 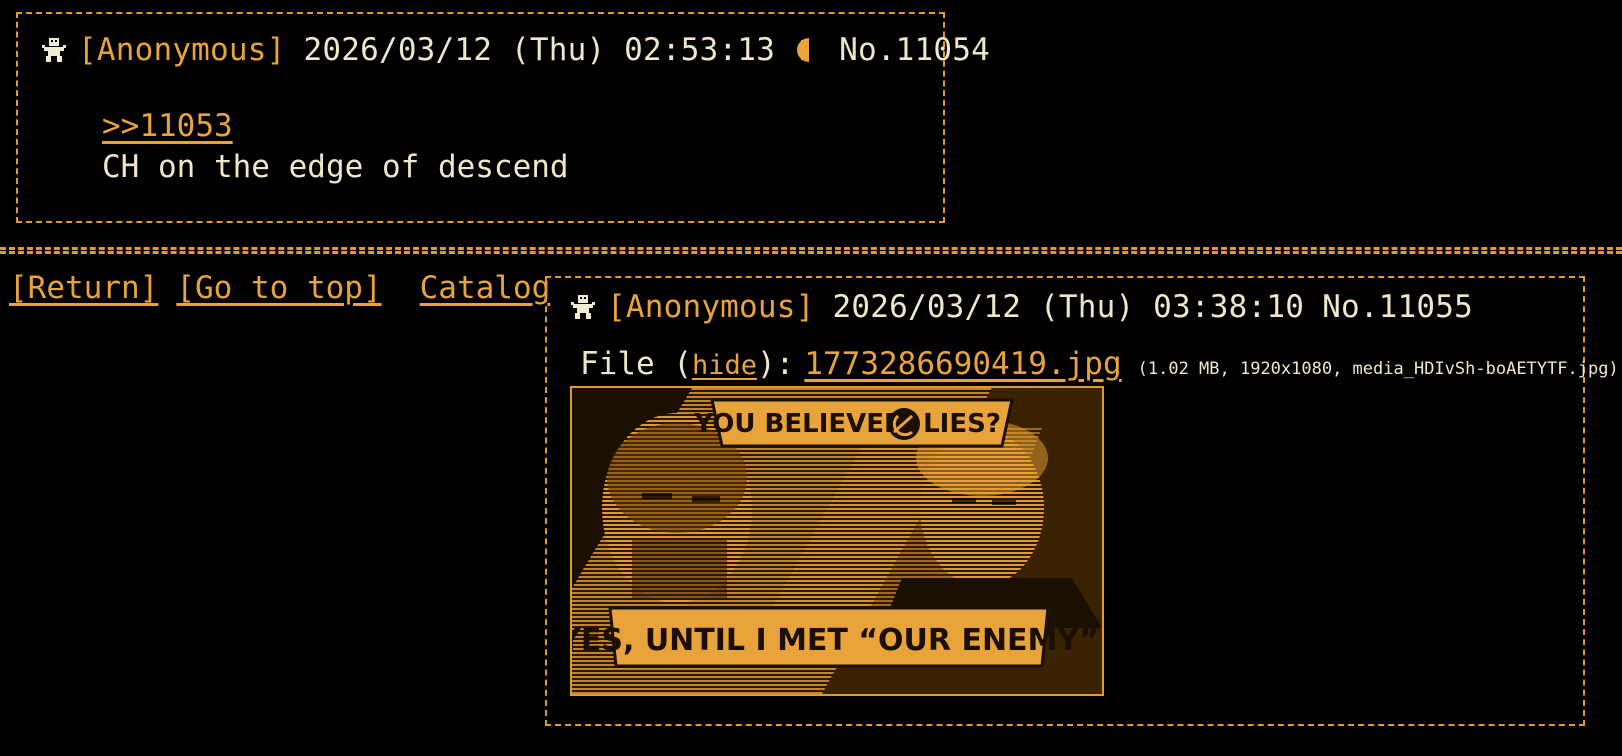 What do you see at coordinates (724, 365) in the screenshot?
I see `hide-link: hide` at bounding box center [724, 365].